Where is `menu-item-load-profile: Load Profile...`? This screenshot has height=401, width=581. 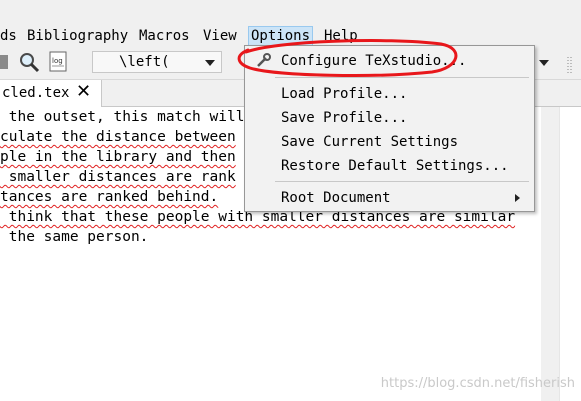
menu-item-load-profile: Load Profile... is located at coordinates (389, 94).